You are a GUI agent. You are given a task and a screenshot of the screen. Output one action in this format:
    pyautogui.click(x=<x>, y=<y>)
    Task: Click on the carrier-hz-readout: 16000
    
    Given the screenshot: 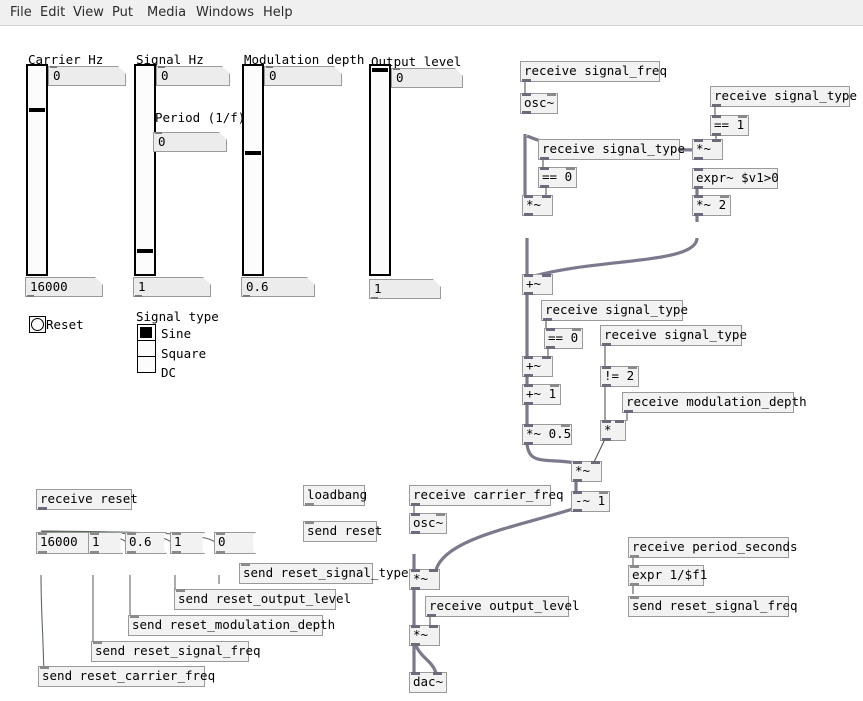 What is the action you would take?
    pyautogui.click(x=64, y=287)
    